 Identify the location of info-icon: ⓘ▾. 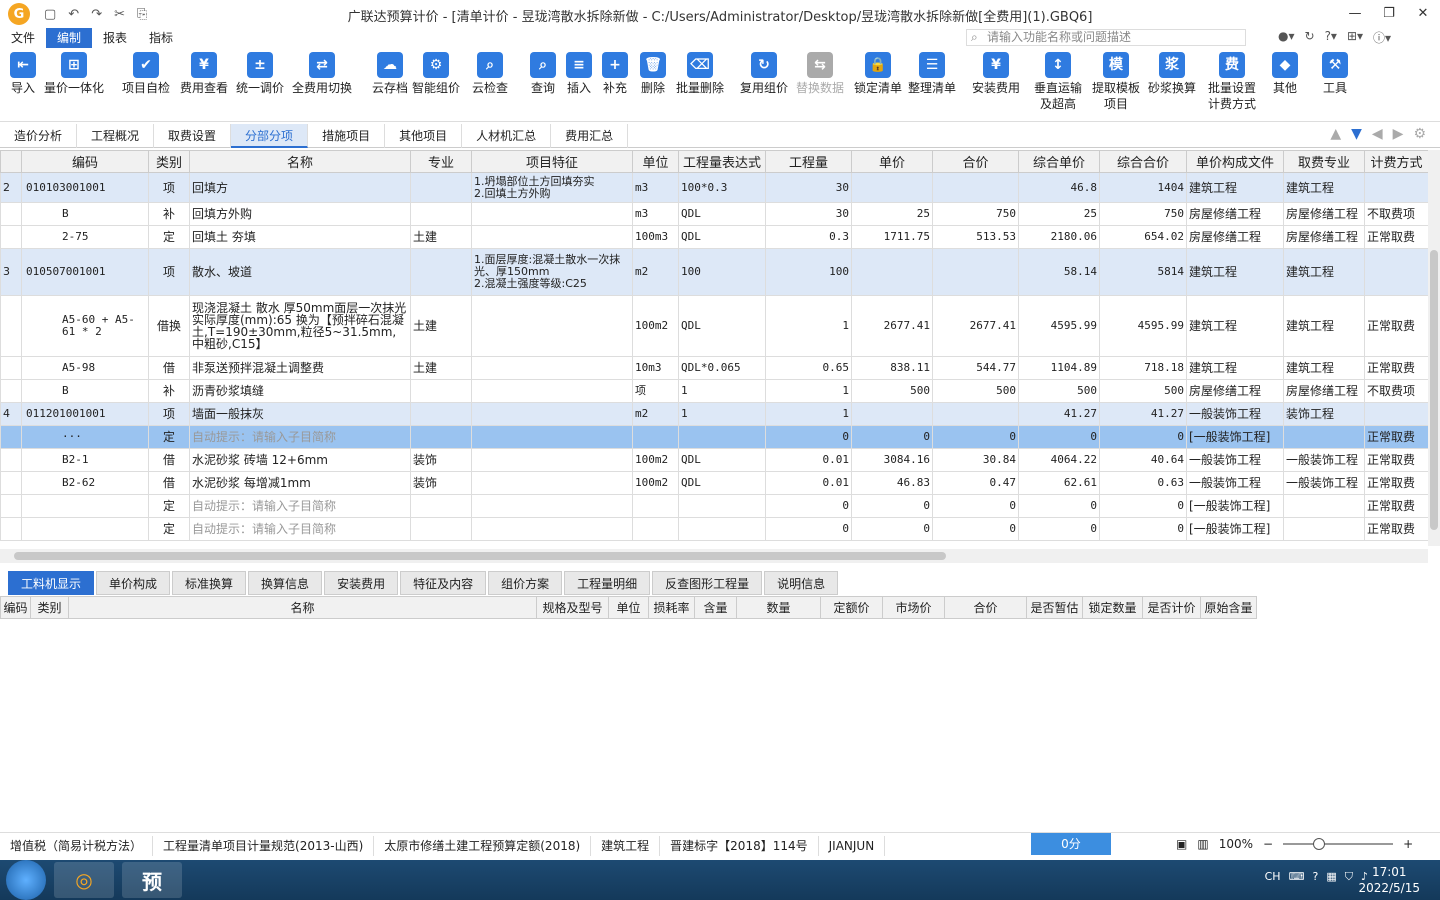
(1382, 37).